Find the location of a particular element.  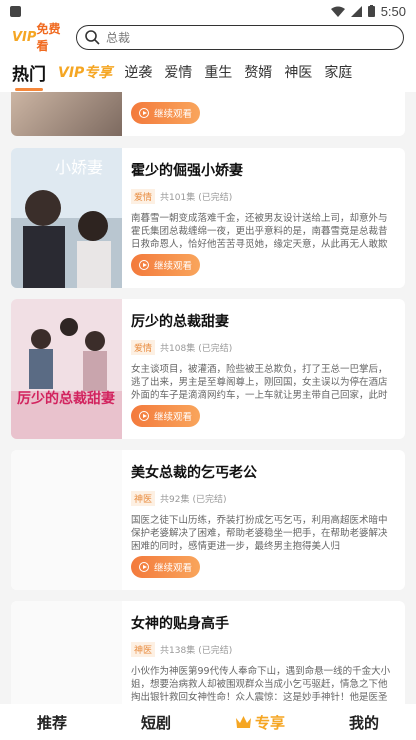

search-placeholder: 总裁 is located at coordinates (118, 37).